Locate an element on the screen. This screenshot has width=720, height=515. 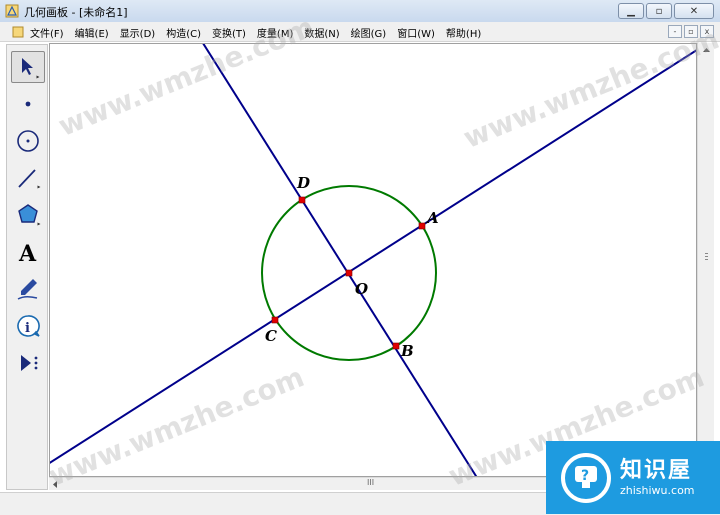
info-icon: i is located at coordinates (28, 326).